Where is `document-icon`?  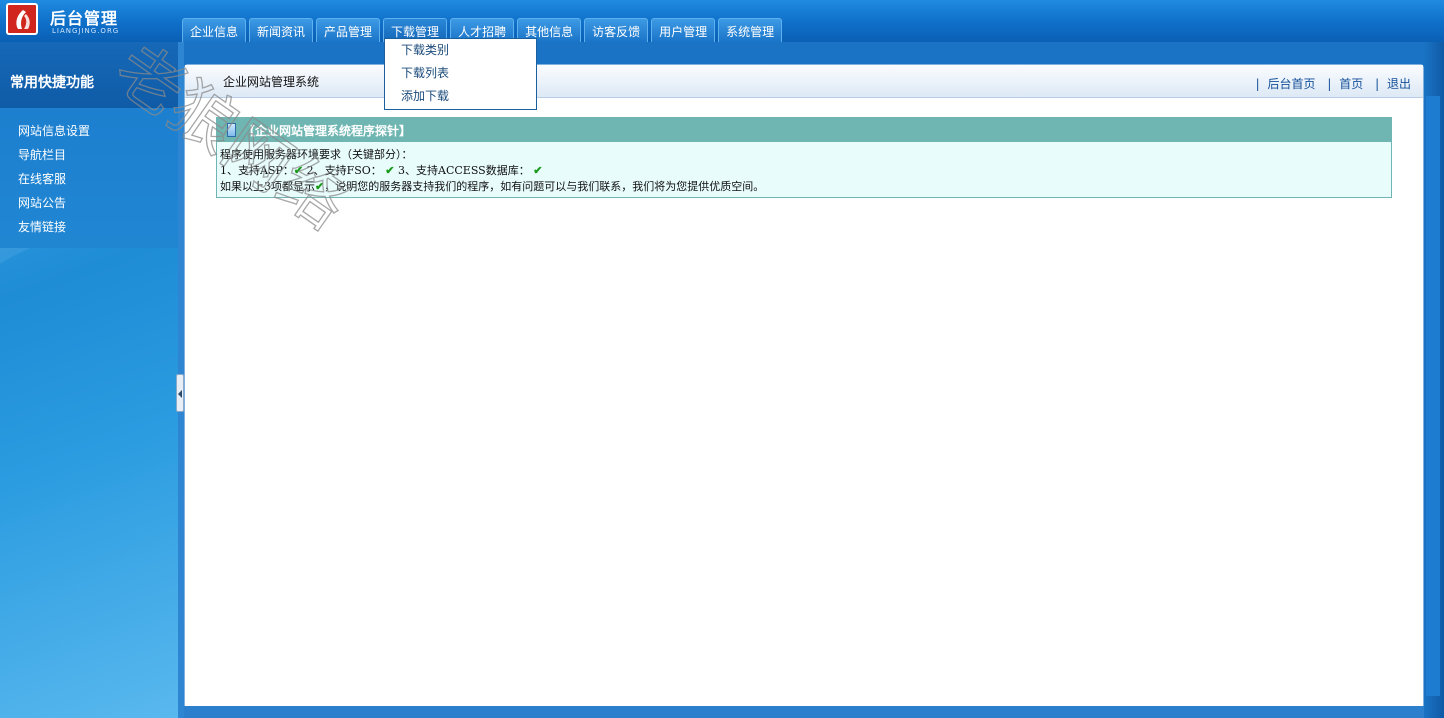
document-icon is located at coordinates (231, 130).